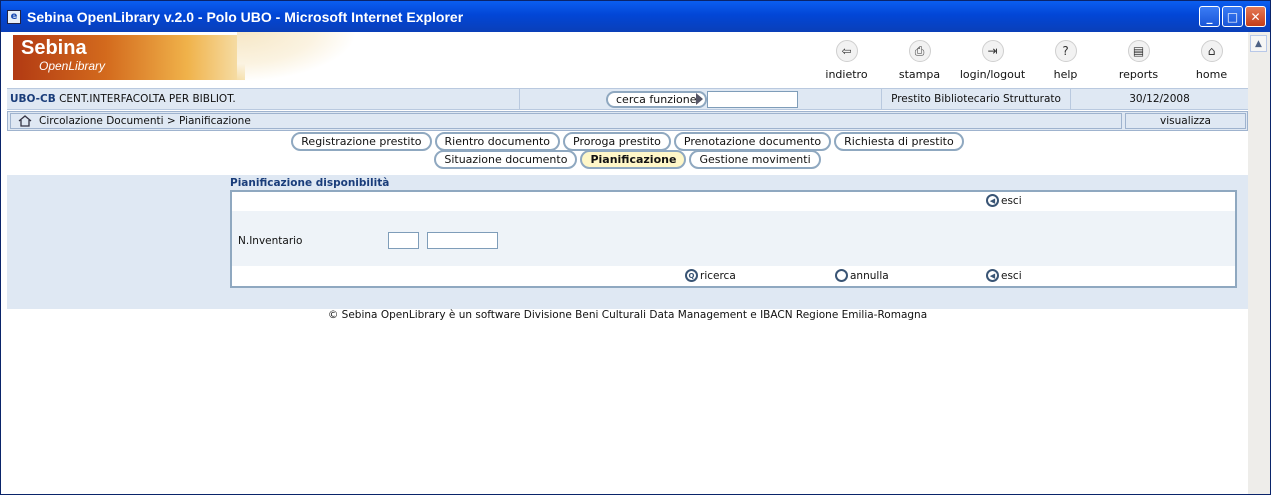 This screenshot has height=495, width=1271. I want to click on ricerca-label: ricerca, so click(718, 276).